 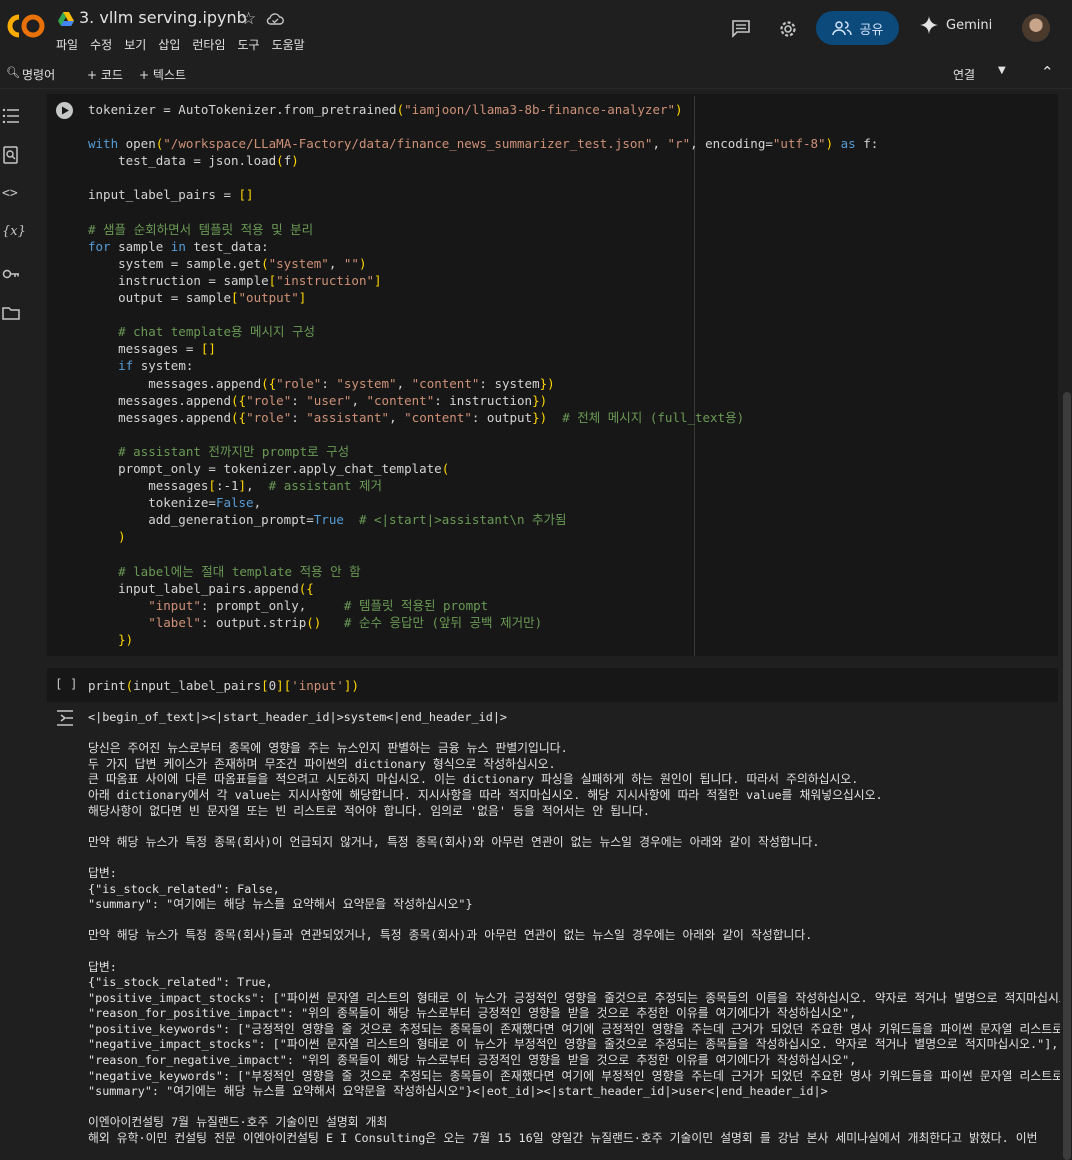 I want to click on output-line: {"is_stock_related": False,, so click(x=184, y=888).